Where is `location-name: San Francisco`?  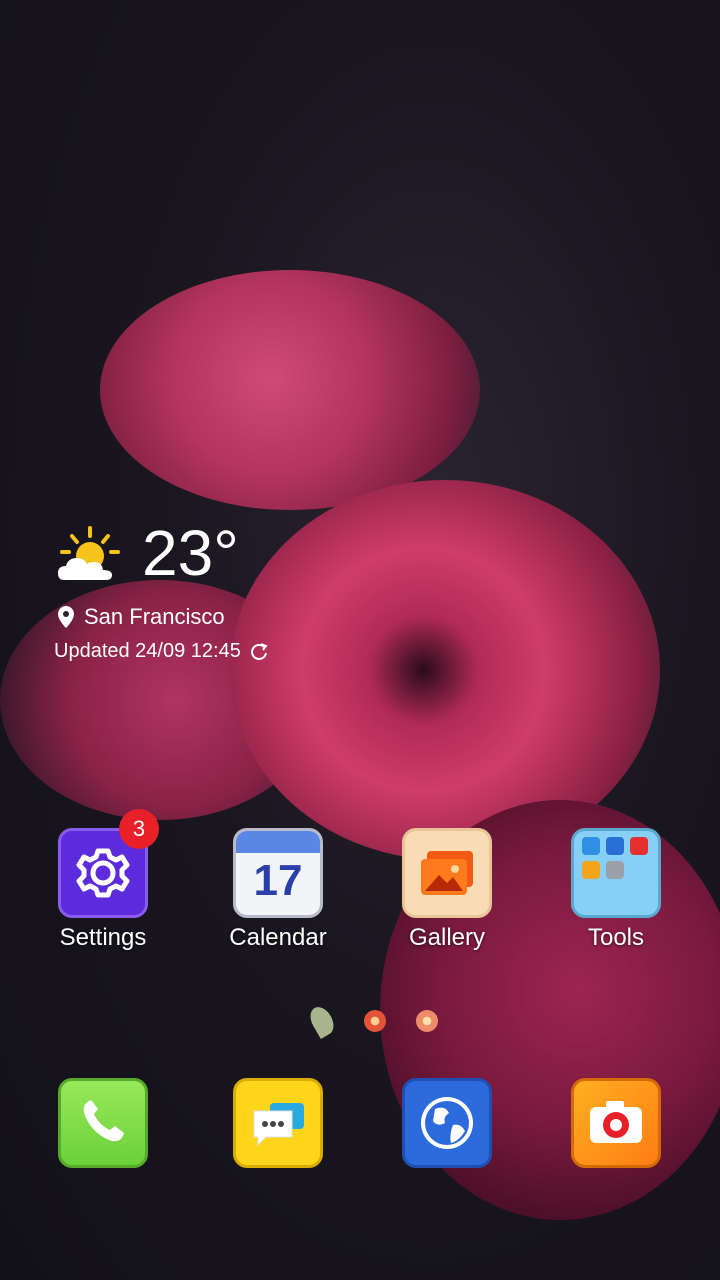
location-name: San Francisco is located at coordinates (154, 616).